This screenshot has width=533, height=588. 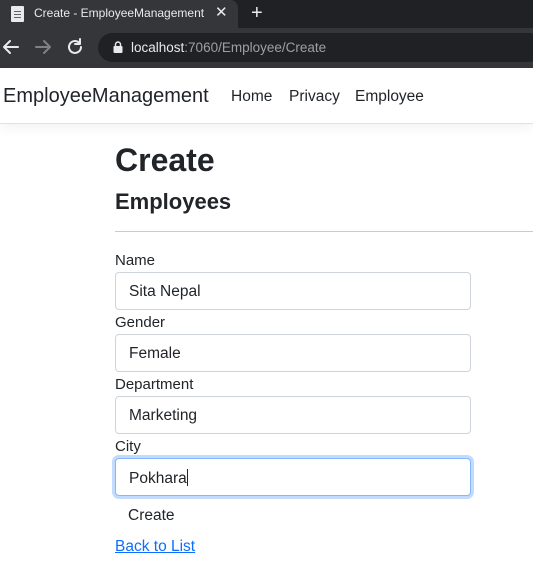 I want to click on app-navbar: EmployeeManagement Home Privacy Employee, so click(x=266, y=96).